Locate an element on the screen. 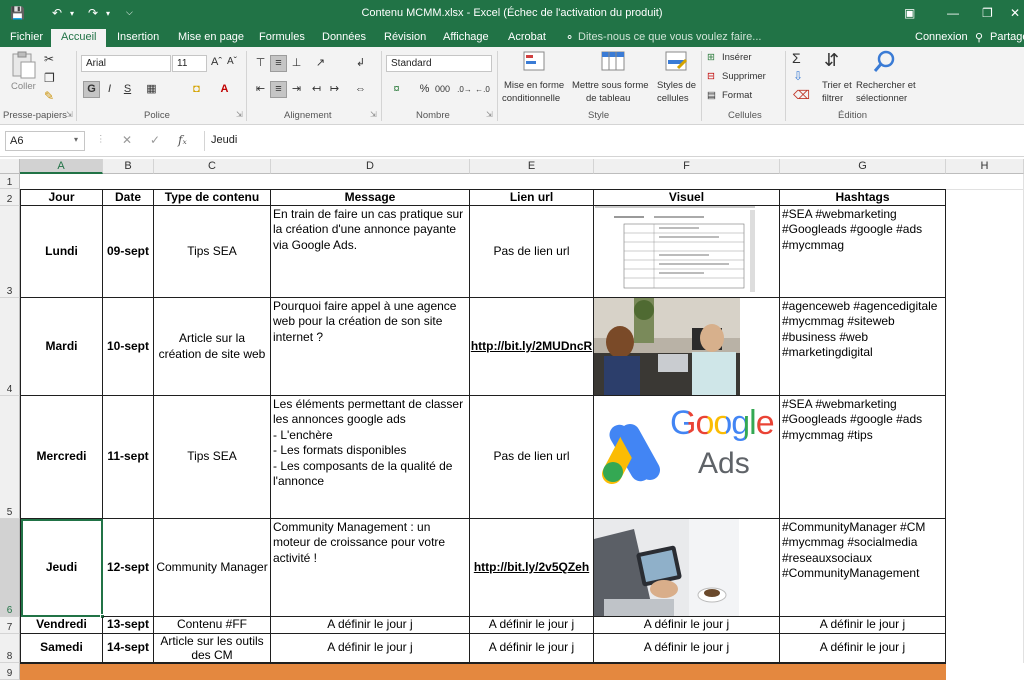 Image resolution: width=1024 pixels, height=680 pixels. copy-icon: ❐ is located at coordinates (49, 78).